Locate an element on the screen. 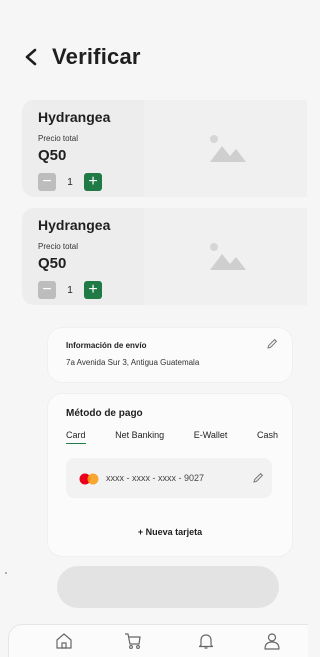  payment-title: Método de pago is located at coordinates (104, 413).